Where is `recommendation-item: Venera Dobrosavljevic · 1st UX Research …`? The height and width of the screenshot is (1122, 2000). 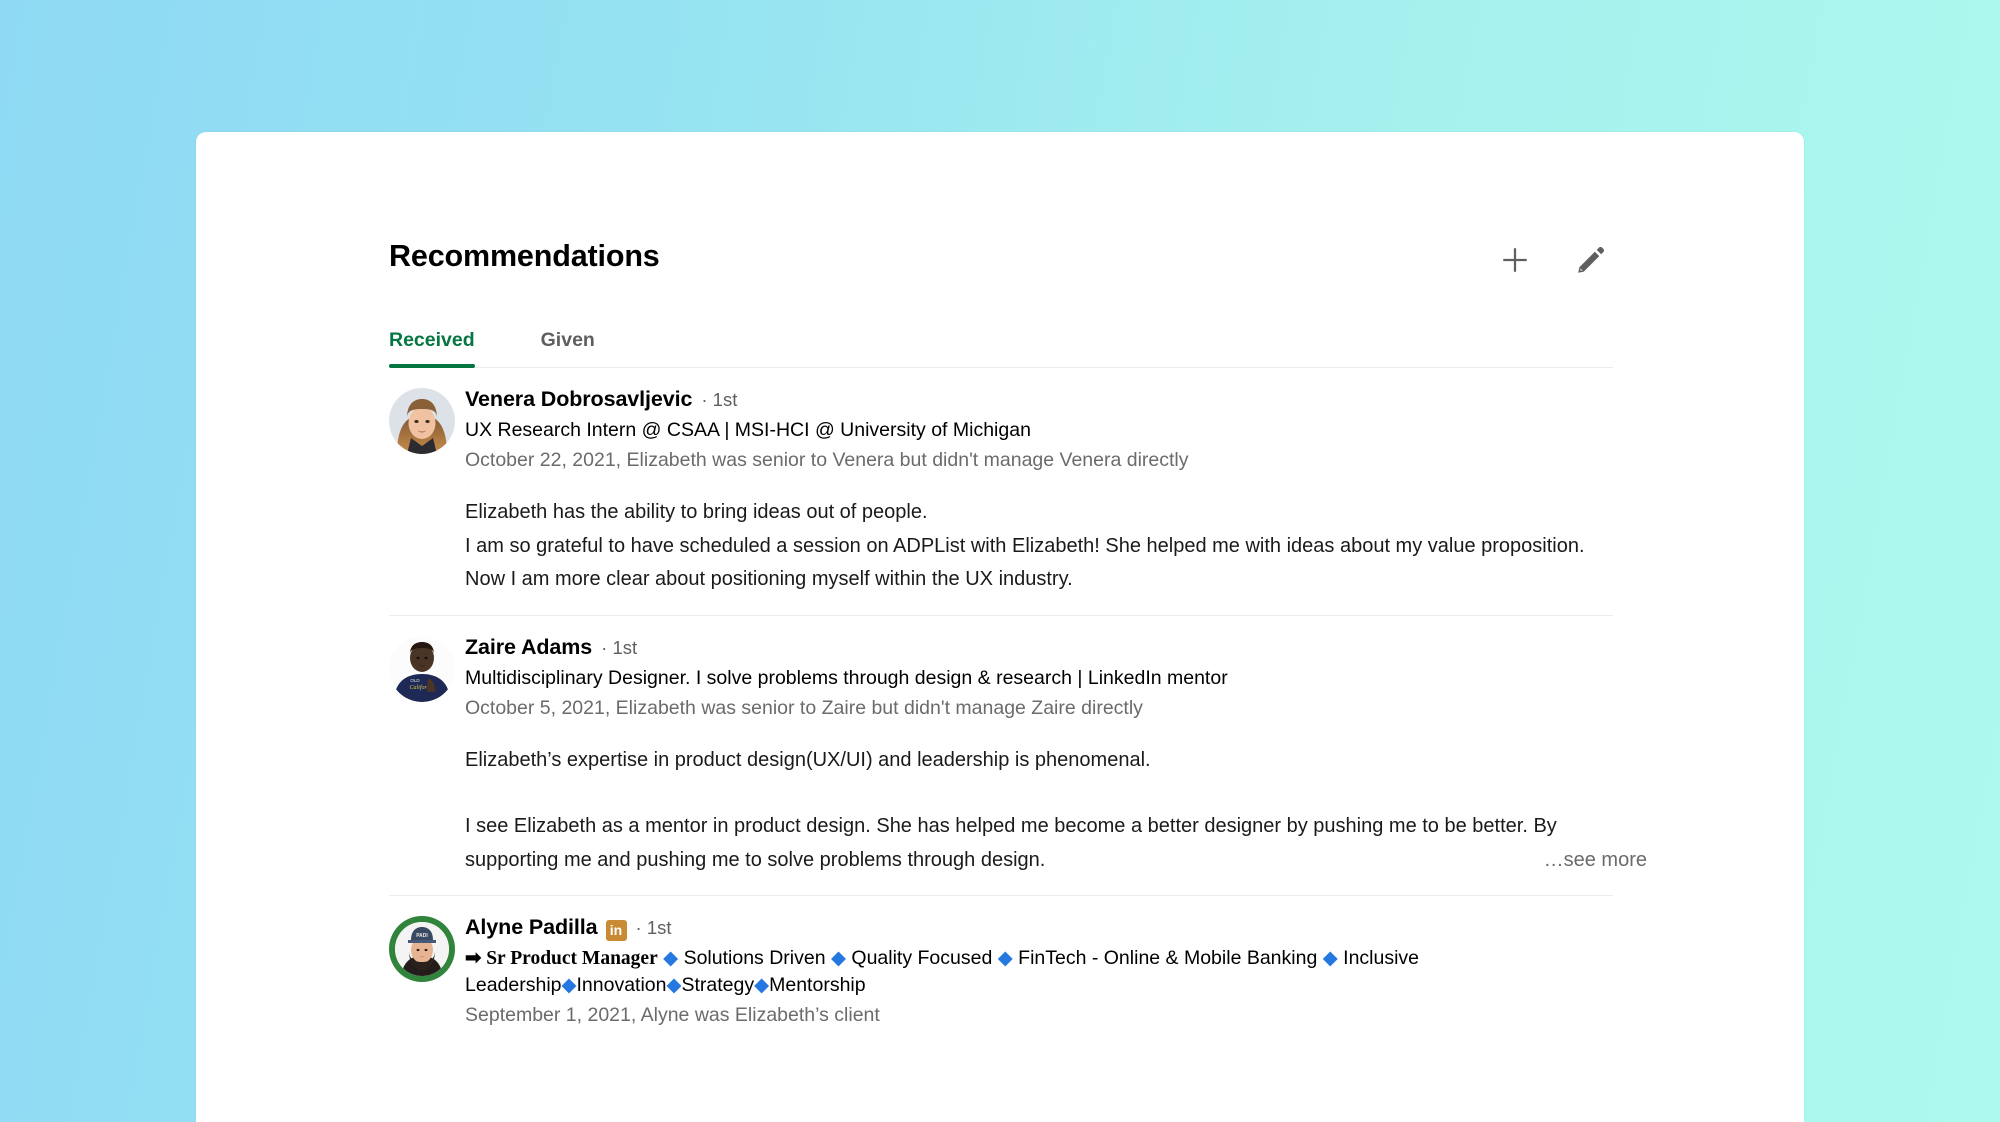
recommendation-item: Venera Dobrosavljevic · 1st UX Research … is located at coordinates (1001, 492).